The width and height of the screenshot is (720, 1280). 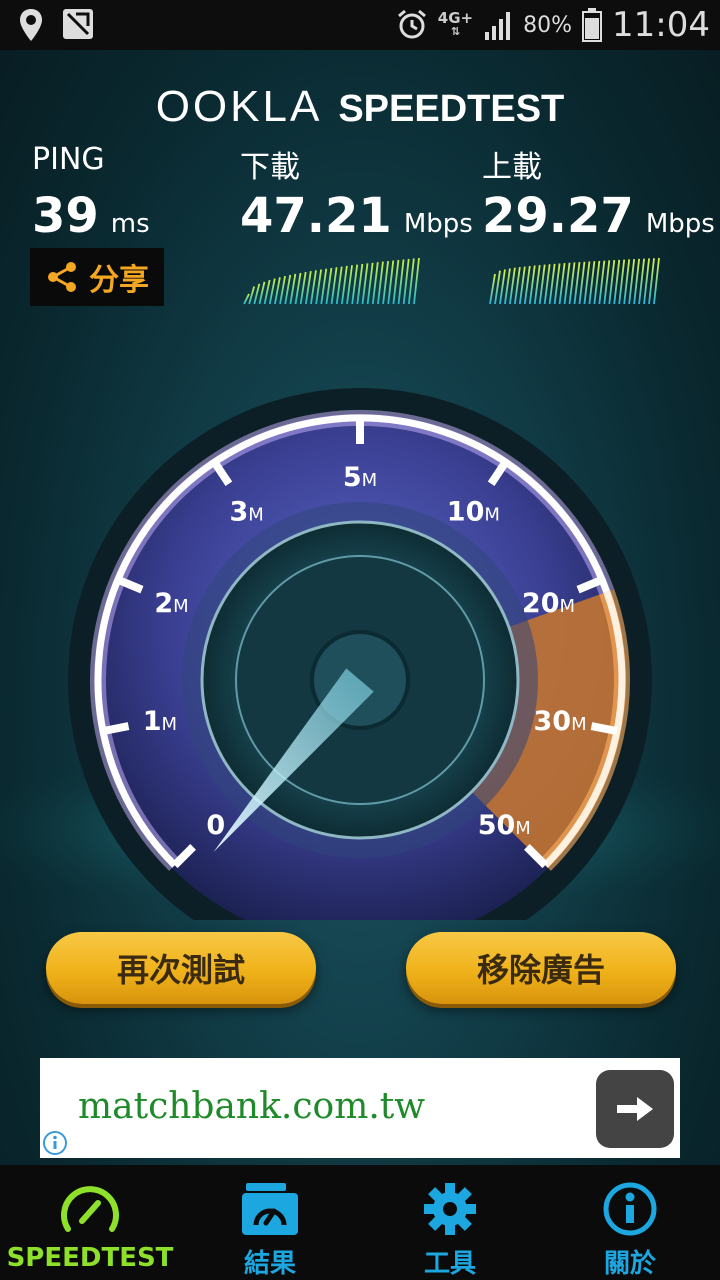 I want to click on ping-number: 39, so click(x=65, y=216).